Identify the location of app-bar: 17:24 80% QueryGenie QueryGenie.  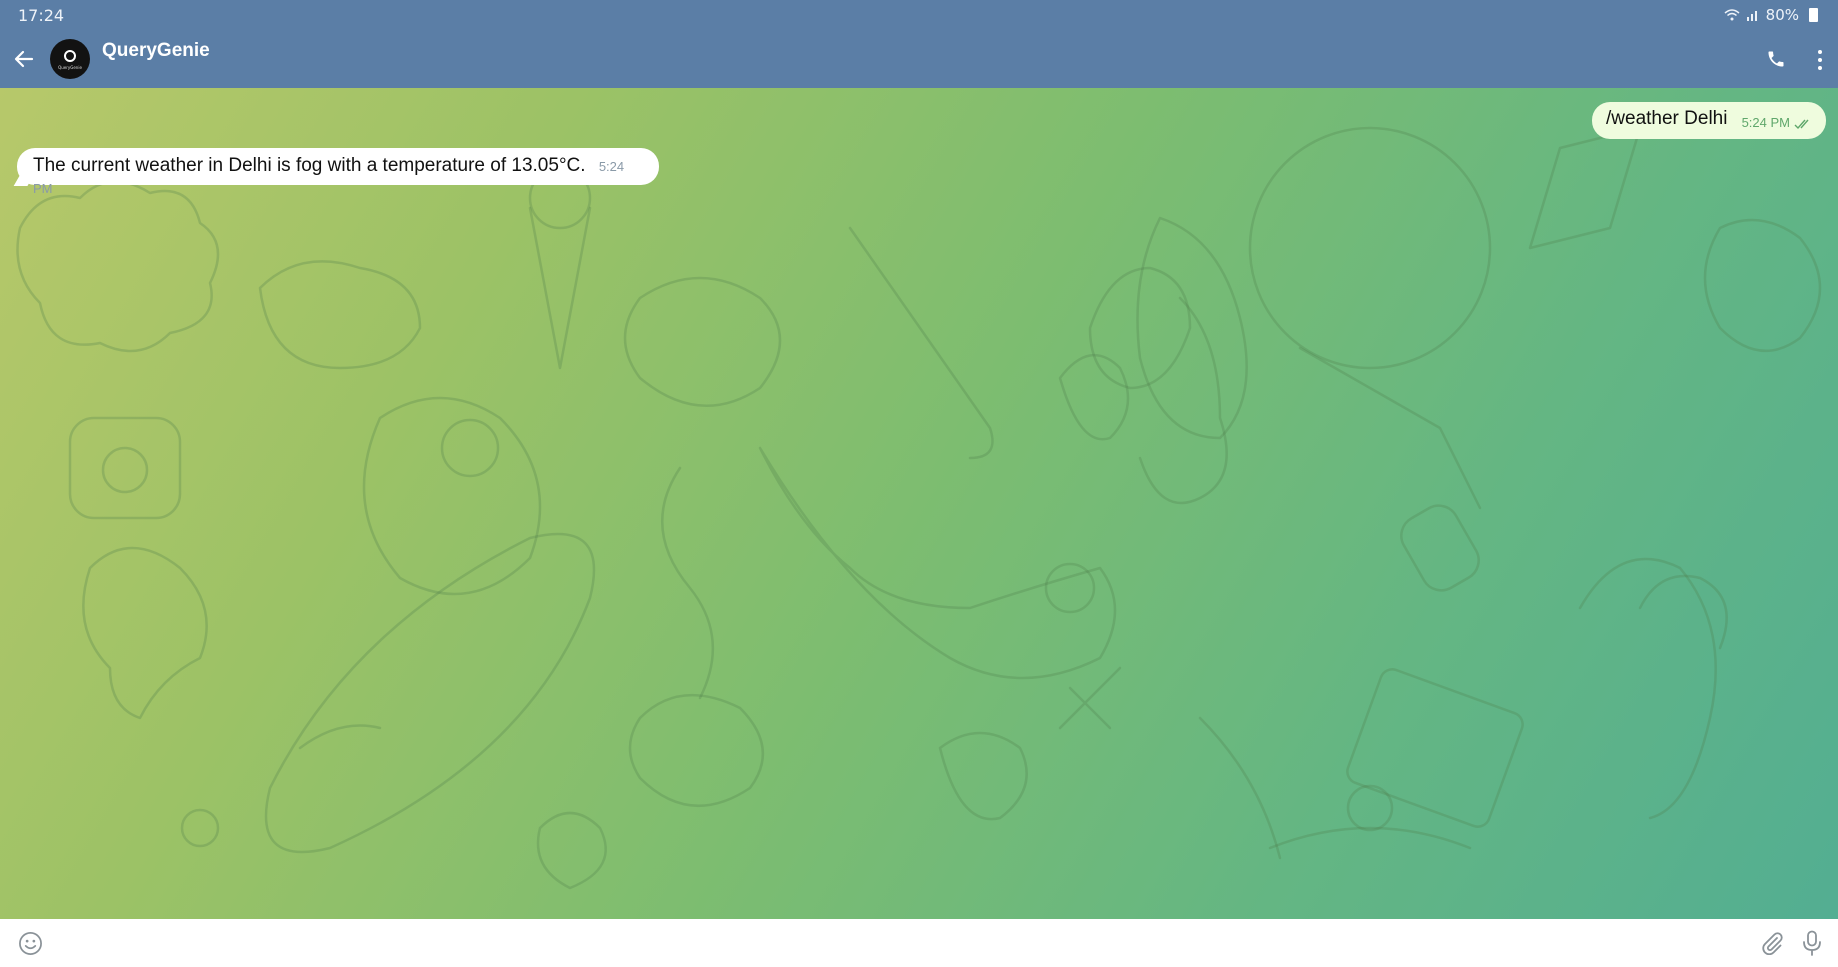
(919, 44).